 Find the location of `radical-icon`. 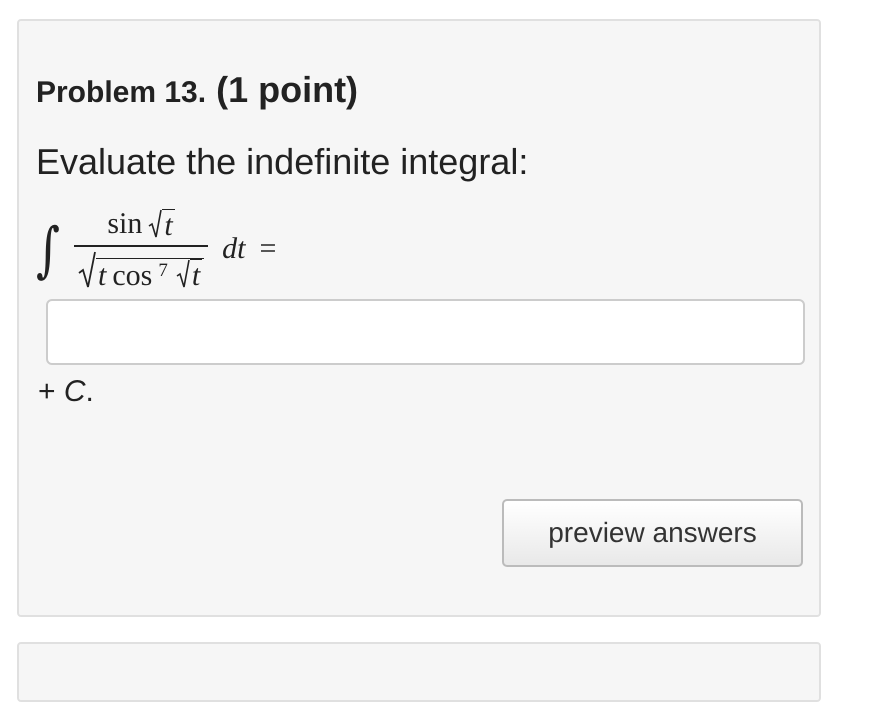

radical-icon is located at coordinates (155, 224).